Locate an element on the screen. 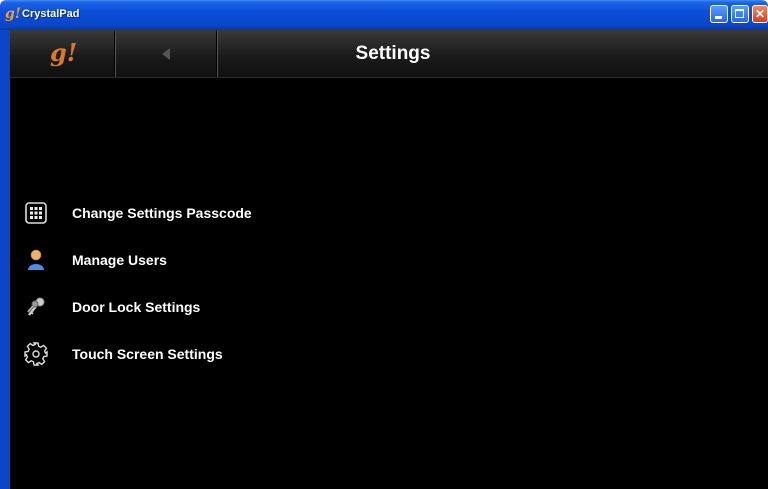 This screenshot has width=768, height=489. minimize-icon is located at coordinates (718, 17).